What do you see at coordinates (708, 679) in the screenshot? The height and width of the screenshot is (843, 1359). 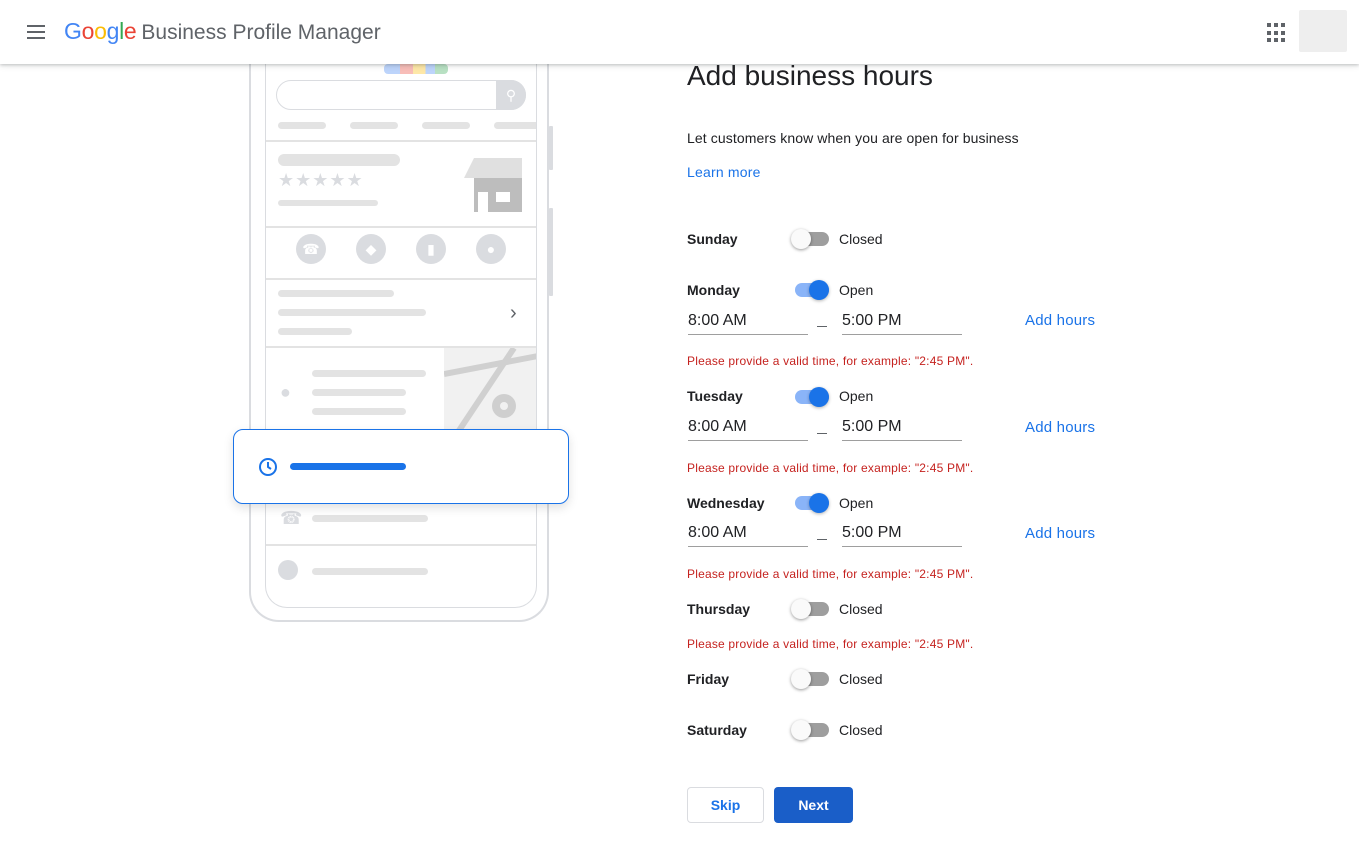 I see `day-label-friday: Friday` at bounding box center [708, 679].